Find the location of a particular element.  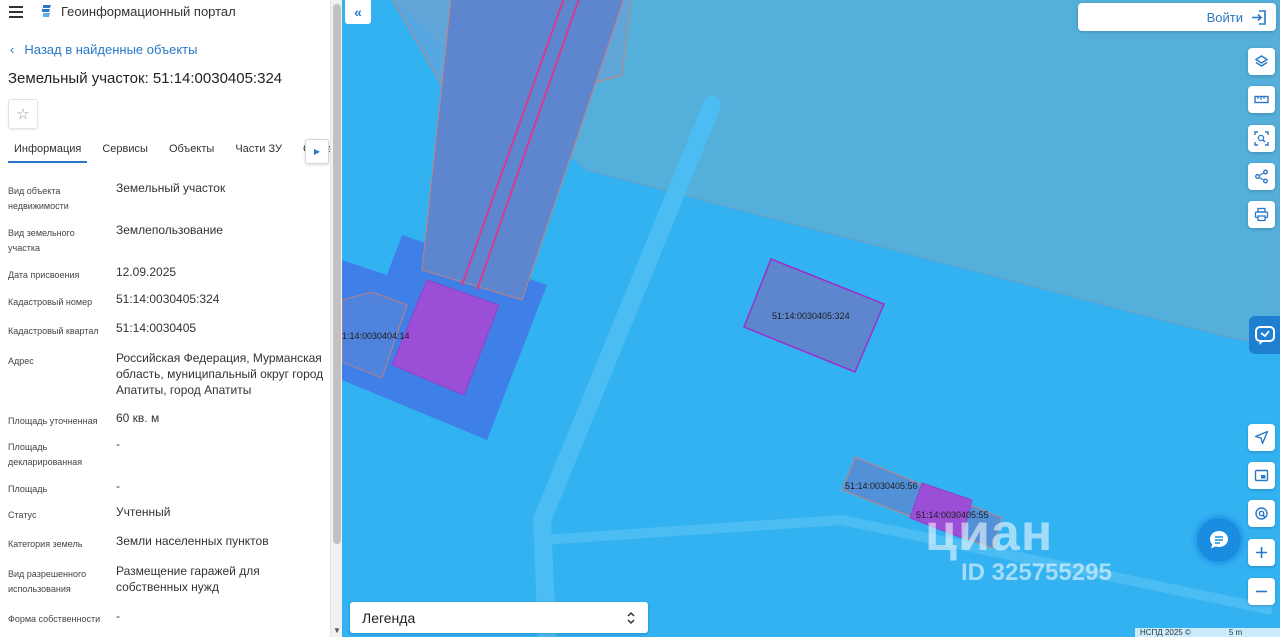

scroll-down-icon: ▼ is located at coordinates (337, 630).